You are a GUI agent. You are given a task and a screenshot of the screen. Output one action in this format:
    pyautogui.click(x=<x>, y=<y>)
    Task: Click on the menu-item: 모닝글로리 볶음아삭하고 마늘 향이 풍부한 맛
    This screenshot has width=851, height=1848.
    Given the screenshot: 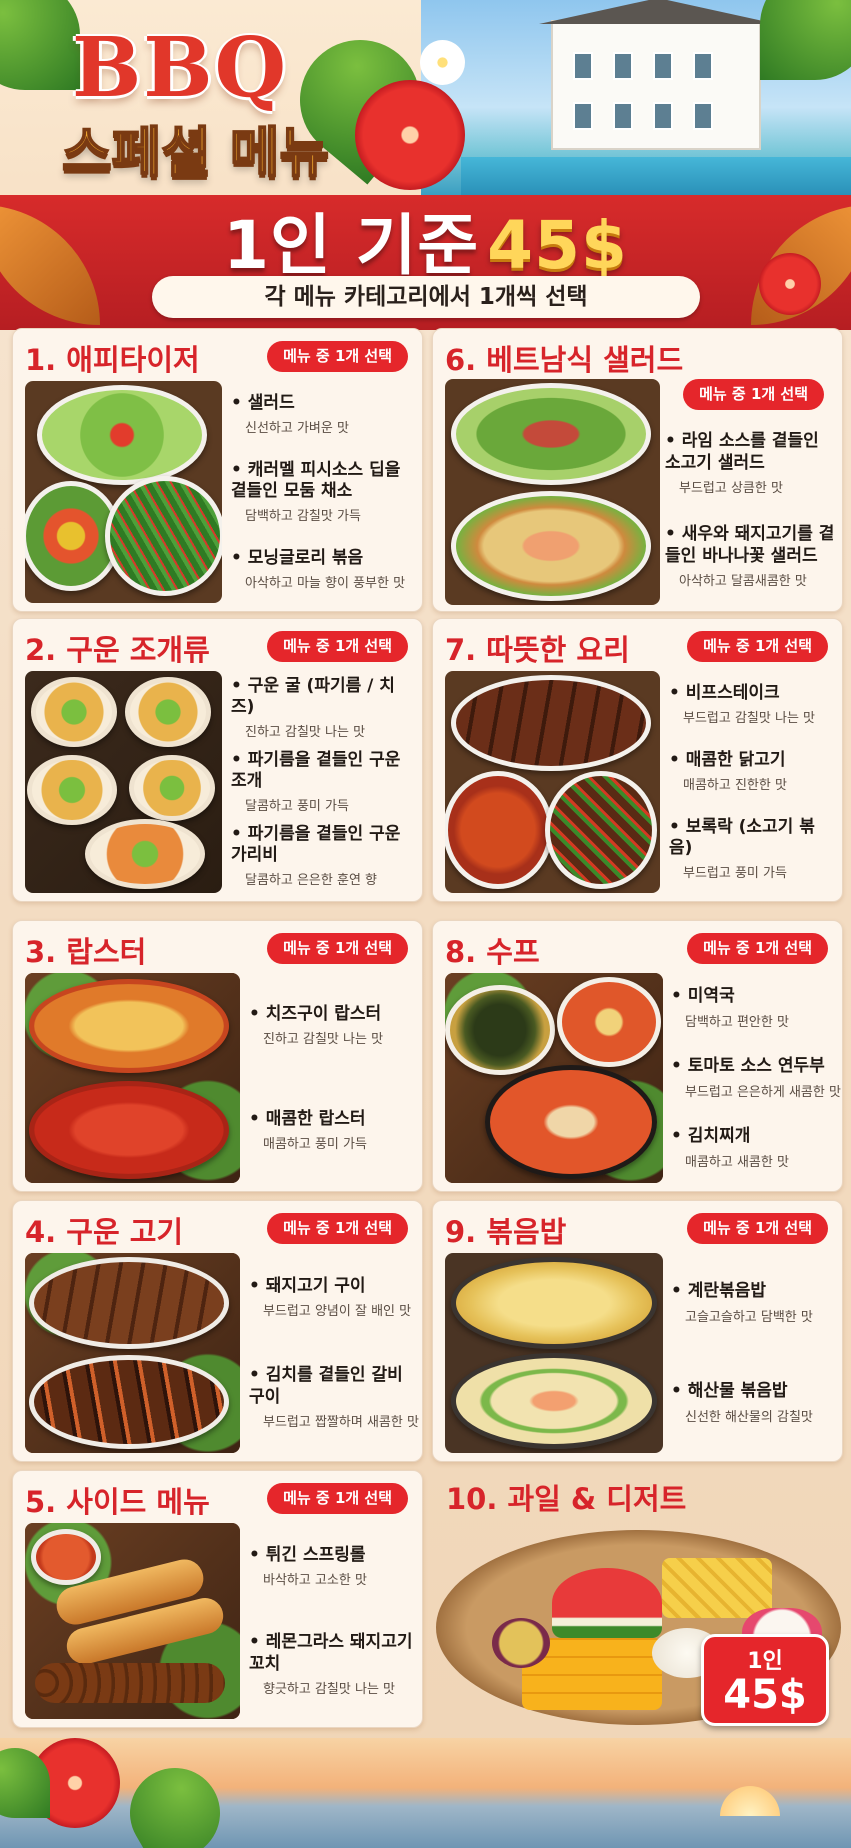 What is the action you would take?
    pyautogui.click(x=323, y=569)
    